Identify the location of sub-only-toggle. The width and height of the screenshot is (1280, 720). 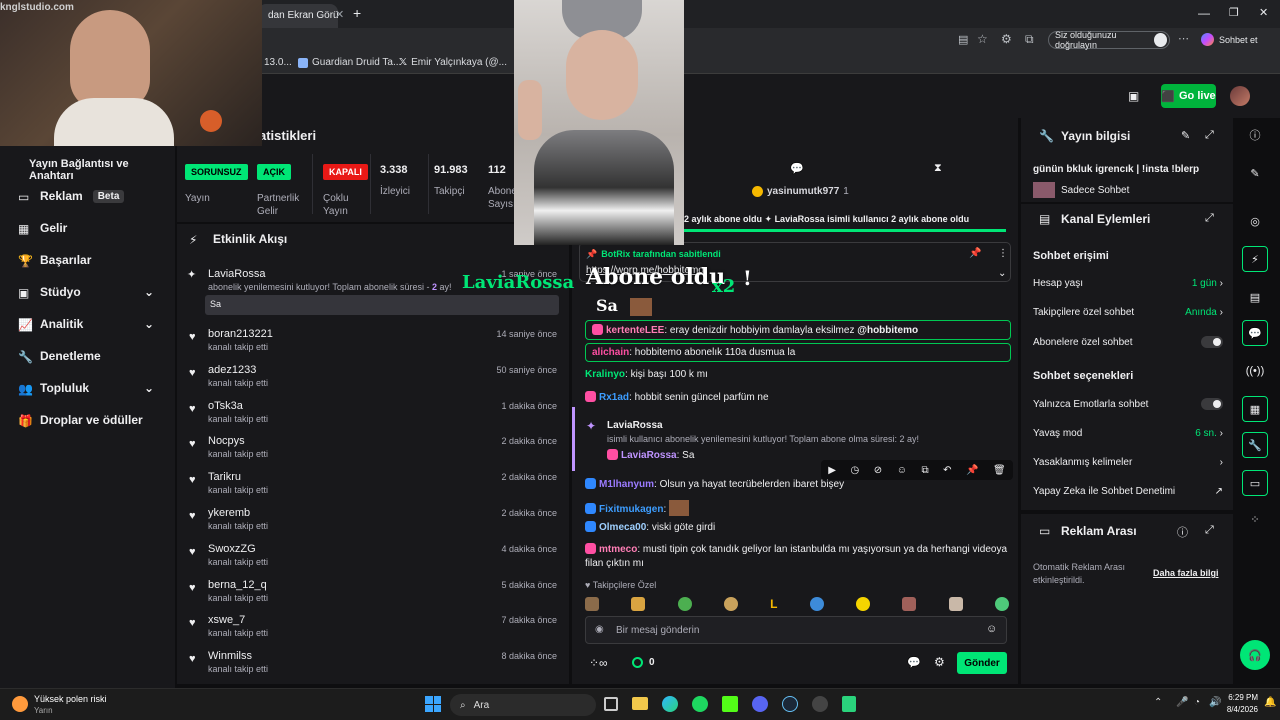
(1212, 342).